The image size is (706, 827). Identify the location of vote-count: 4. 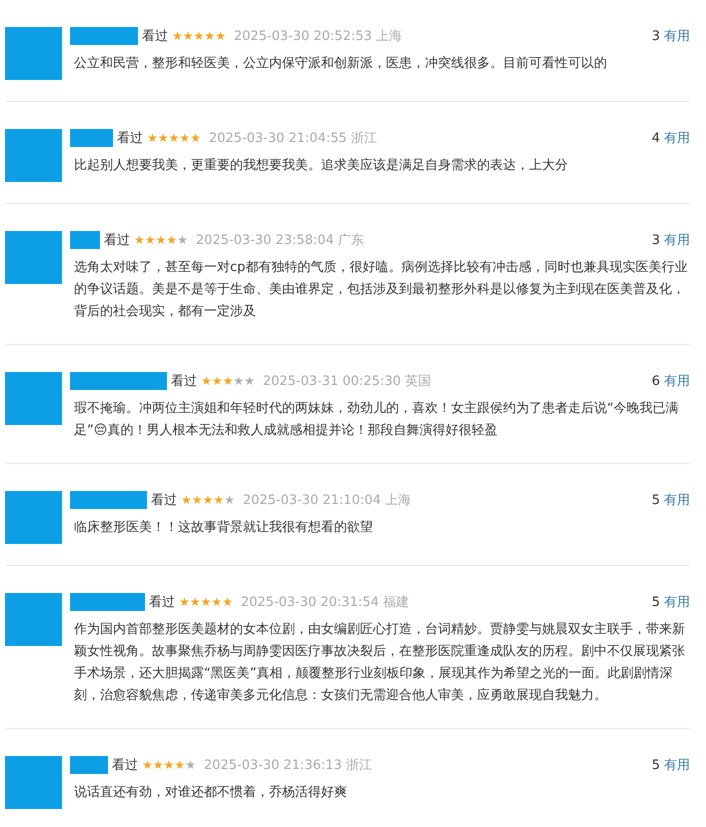
(656, 138).